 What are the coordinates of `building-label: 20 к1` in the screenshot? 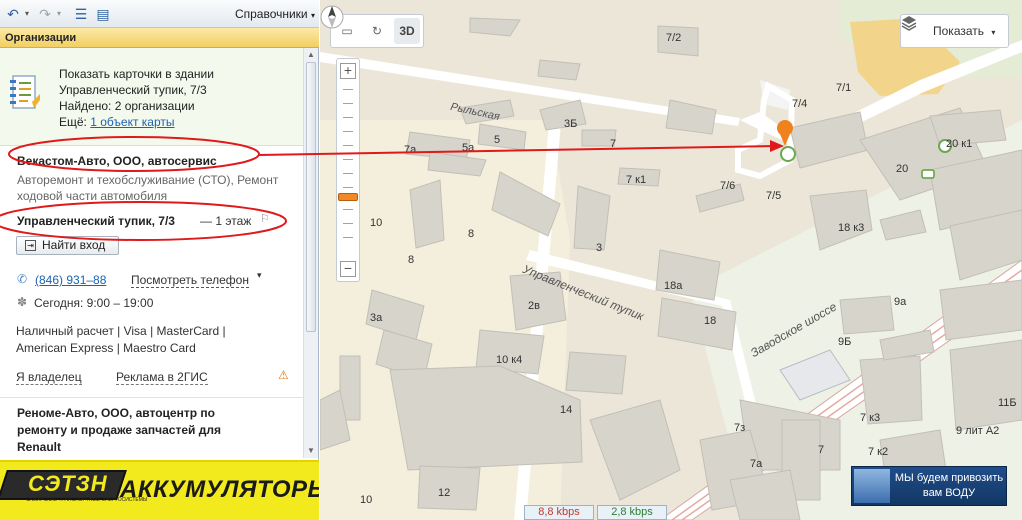 It's located at (959, 144).